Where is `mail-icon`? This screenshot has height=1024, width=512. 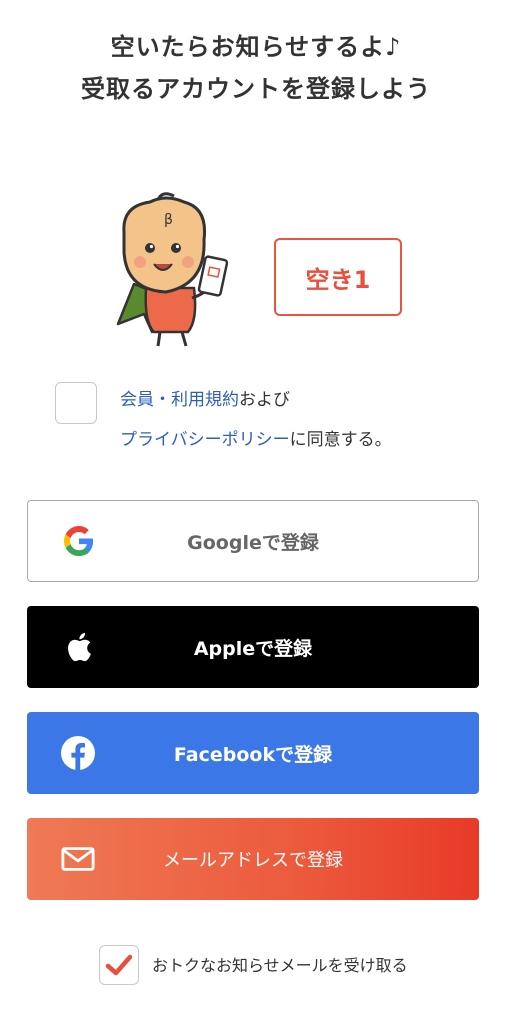
mail-icon is located at coordinates (78, 859).